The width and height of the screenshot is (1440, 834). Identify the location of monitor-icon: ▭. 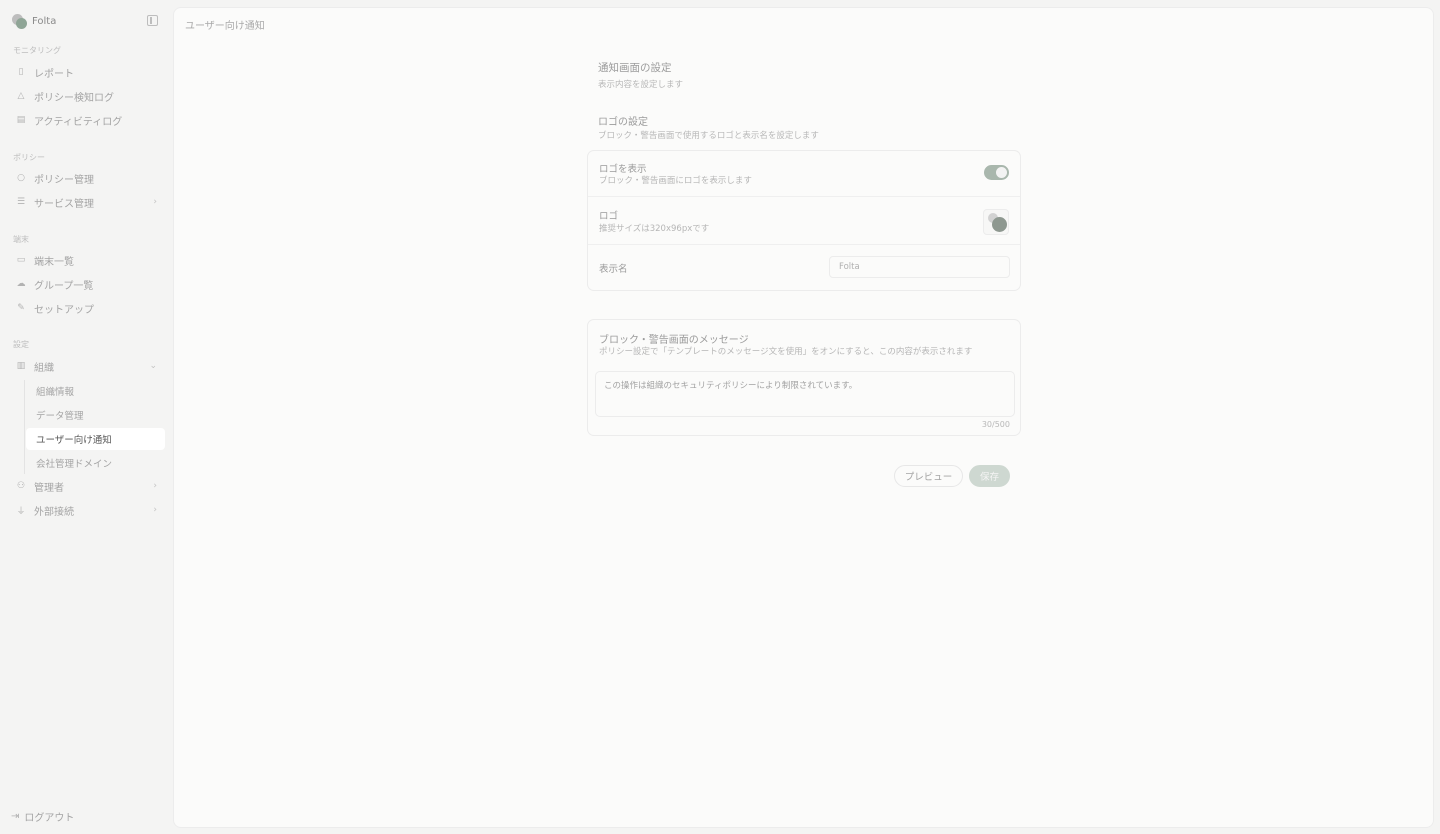
(21, 260).